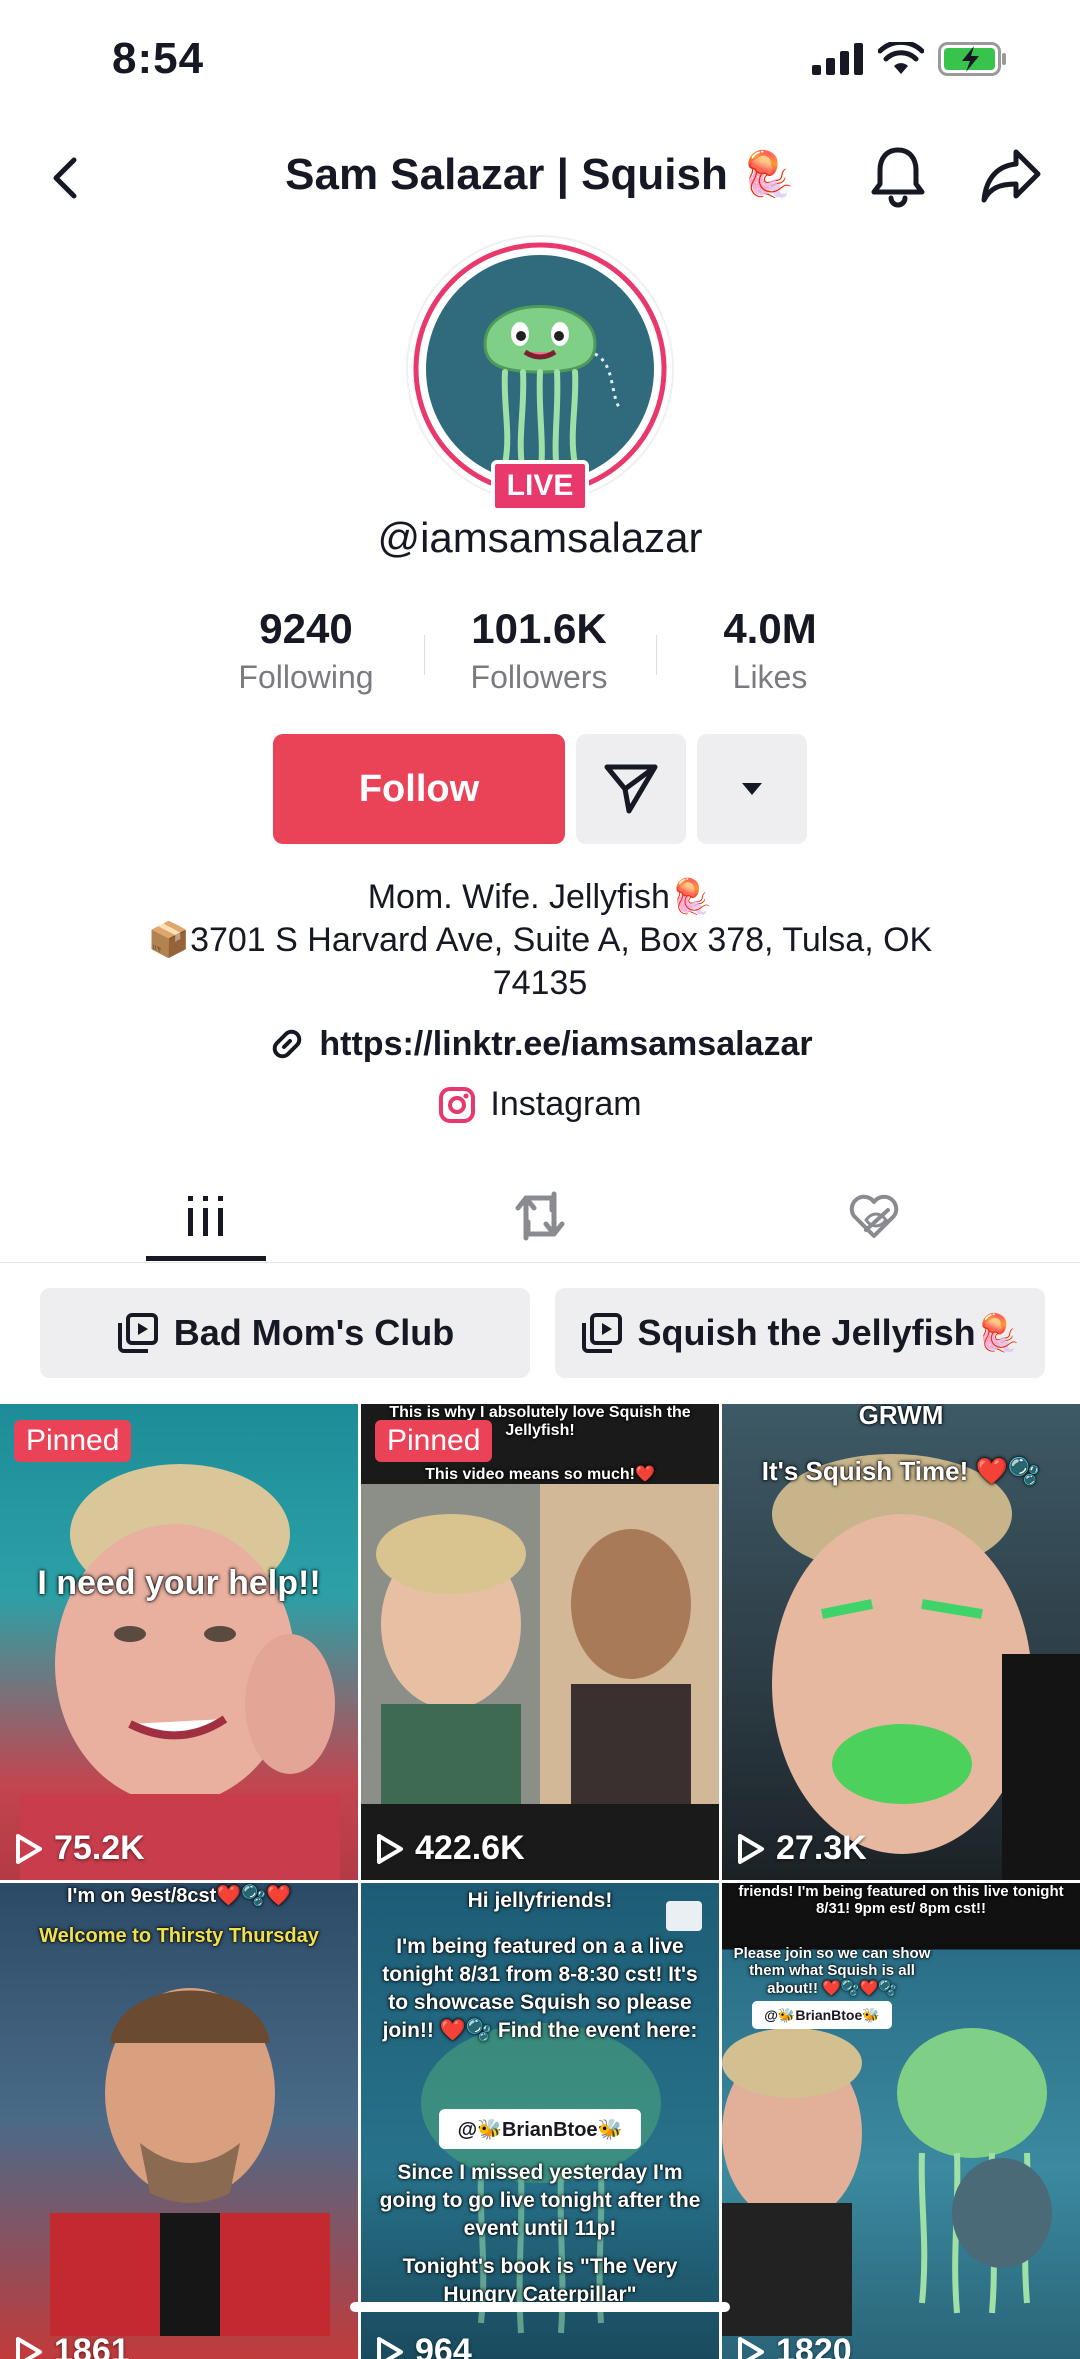  Describe the element at coordinates (158, 59) in the screenshot. I see `status-time: 8:54` at that location.